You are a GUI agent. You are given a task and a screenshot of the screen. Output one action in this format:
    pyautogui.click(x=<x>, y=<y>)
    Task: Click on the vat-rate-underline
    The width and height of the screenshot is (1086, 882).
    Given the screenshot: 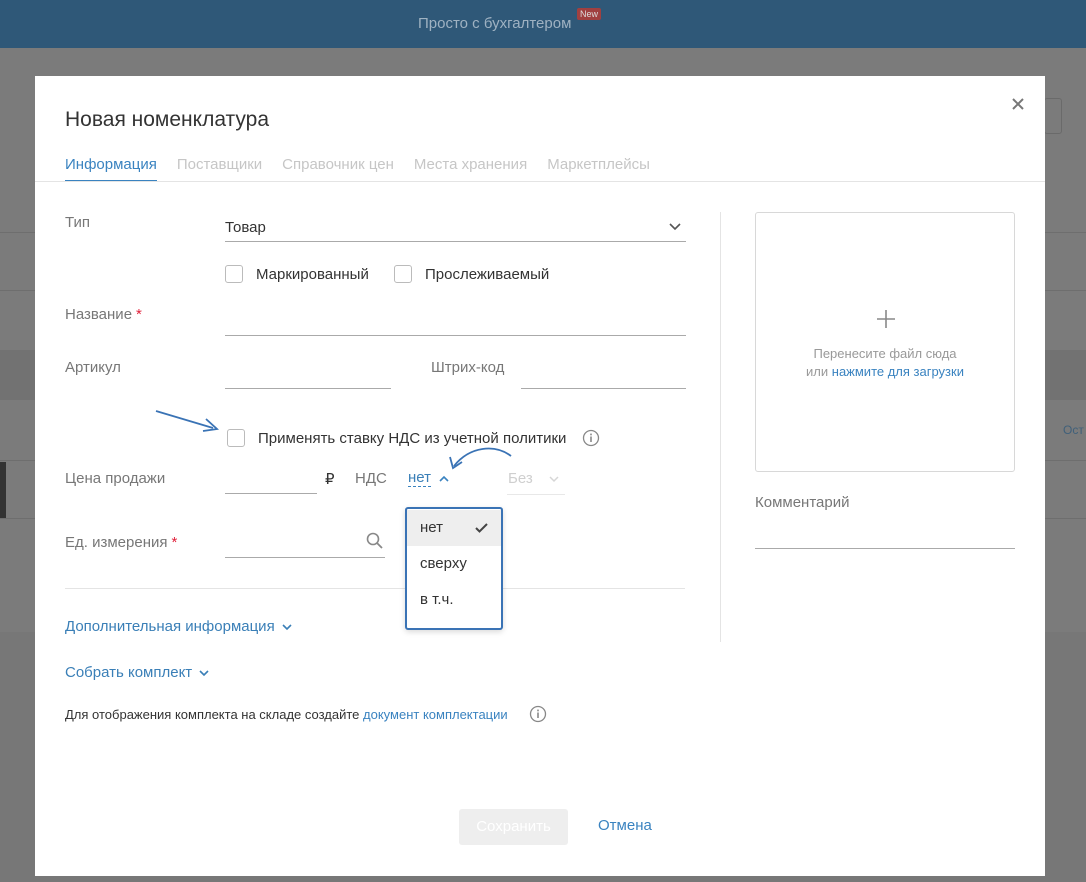 What is the action you would take?
    pyautogui.click(x=536, y=494)
    